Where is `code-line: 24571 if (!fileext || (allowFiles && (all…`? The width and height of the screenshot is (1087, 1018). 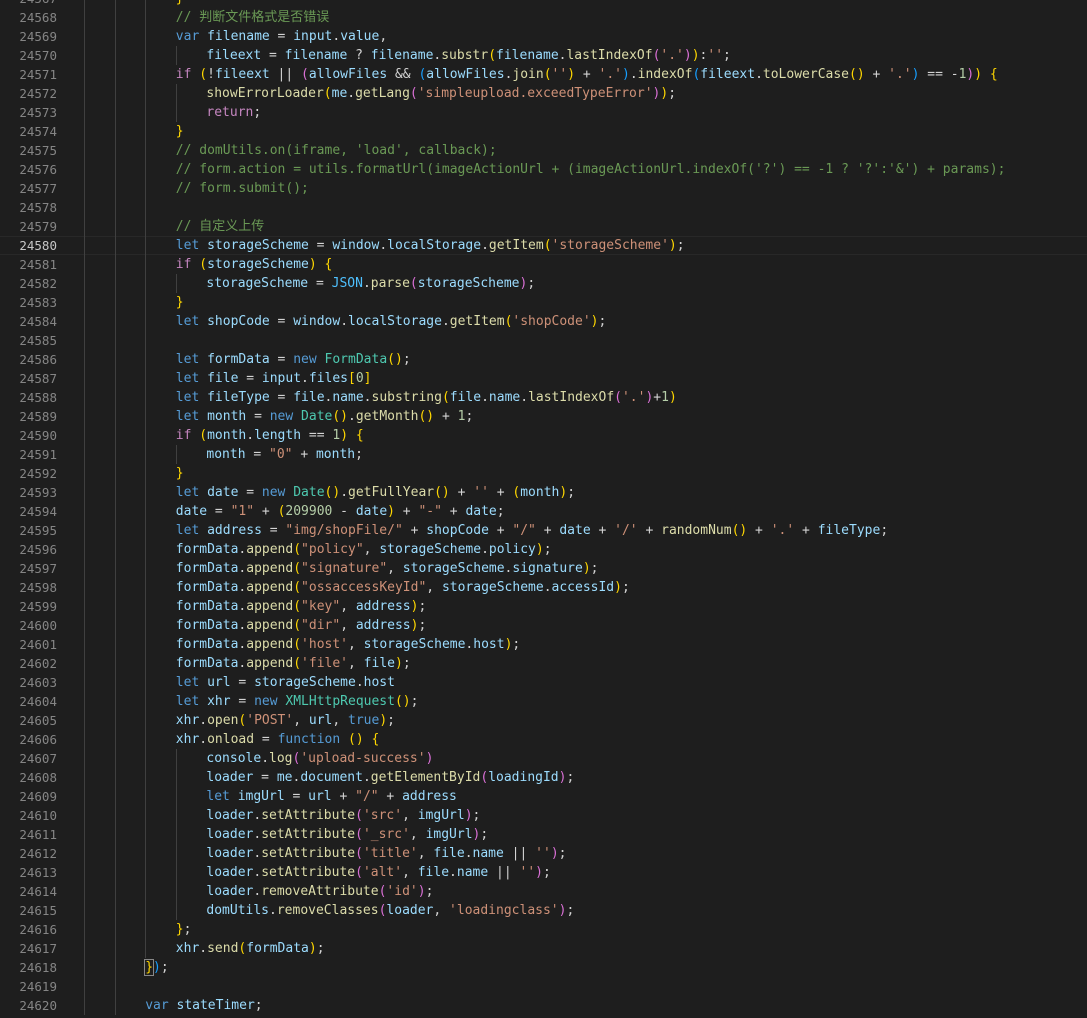
code-line: 24571 if (!fileext || (allowFiles && (all… is located at coordinates (543, 74).